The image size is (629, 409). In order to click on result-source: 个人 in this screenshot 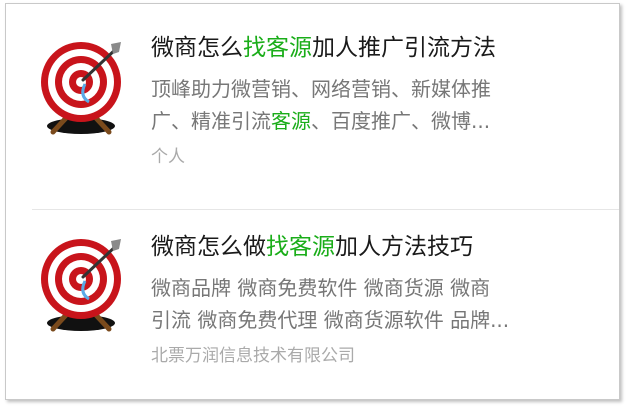, I will do `click(168, 157)`.